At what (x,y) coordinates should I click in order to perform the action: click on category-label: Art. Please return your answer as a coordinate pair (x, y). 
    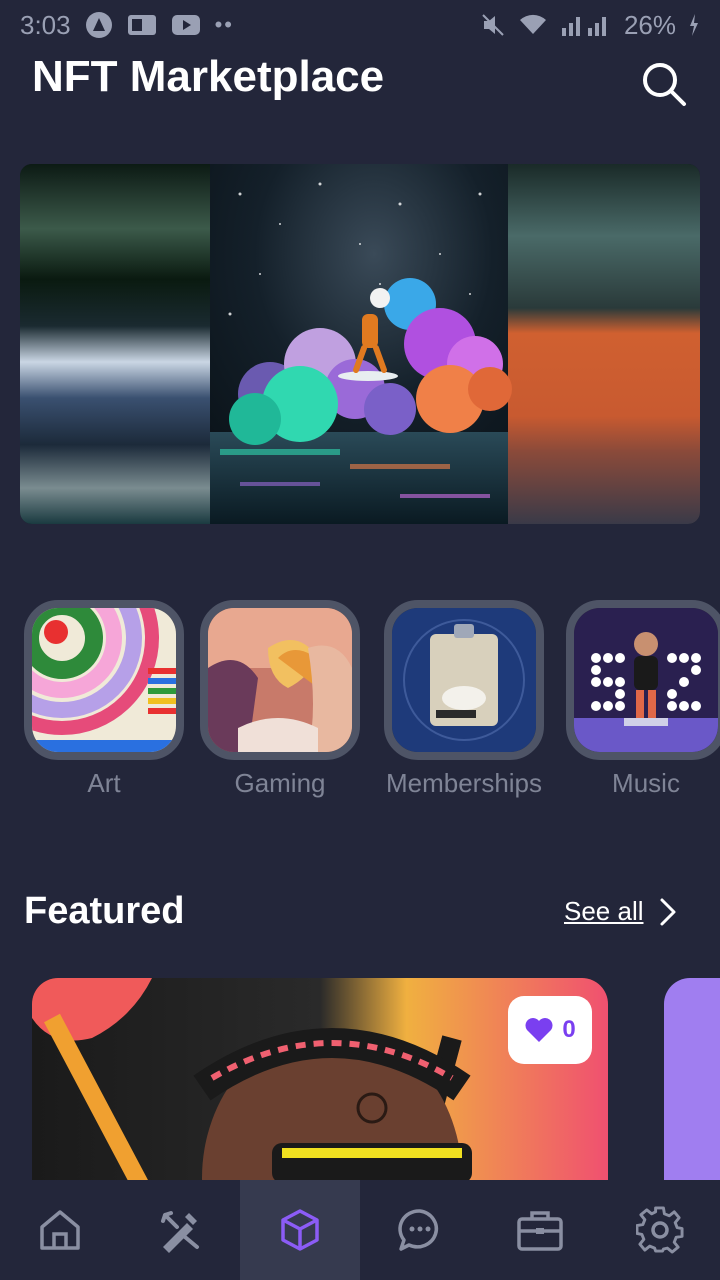
    Looking at the image, I should click on (104, 783).